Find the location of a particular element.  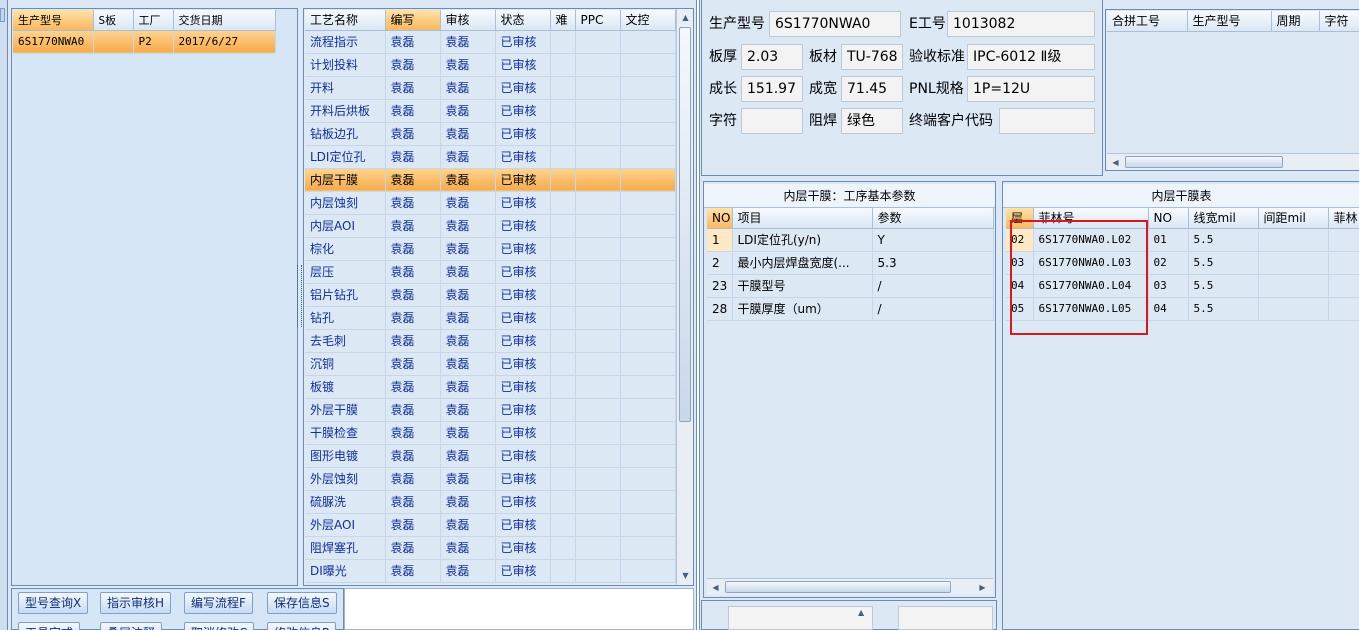

toolbar-button: 指示审核H is located at coordinates (136, 603).